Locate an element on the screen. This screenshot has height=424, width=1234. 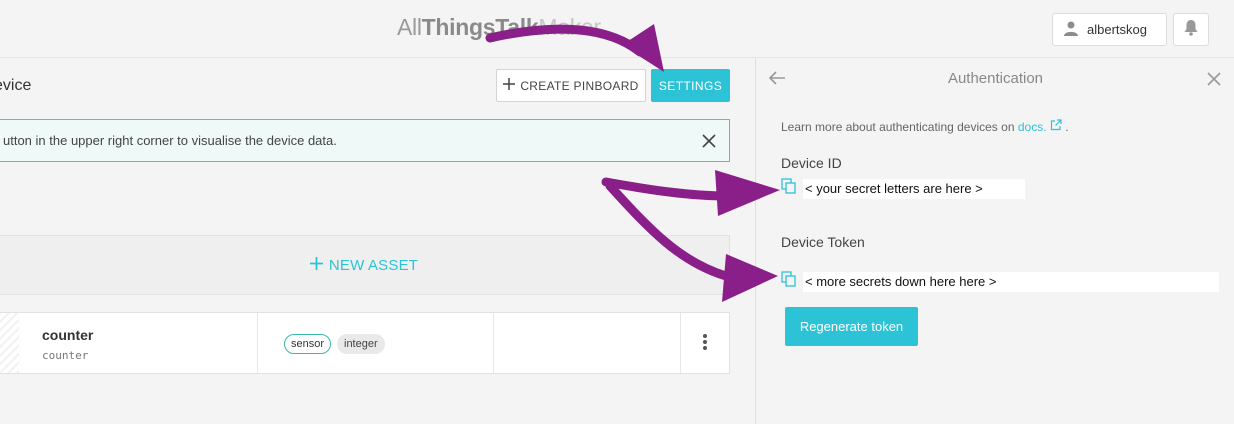
device-token-row: < more secrets down here here > is located at coordinates (1000, 281).